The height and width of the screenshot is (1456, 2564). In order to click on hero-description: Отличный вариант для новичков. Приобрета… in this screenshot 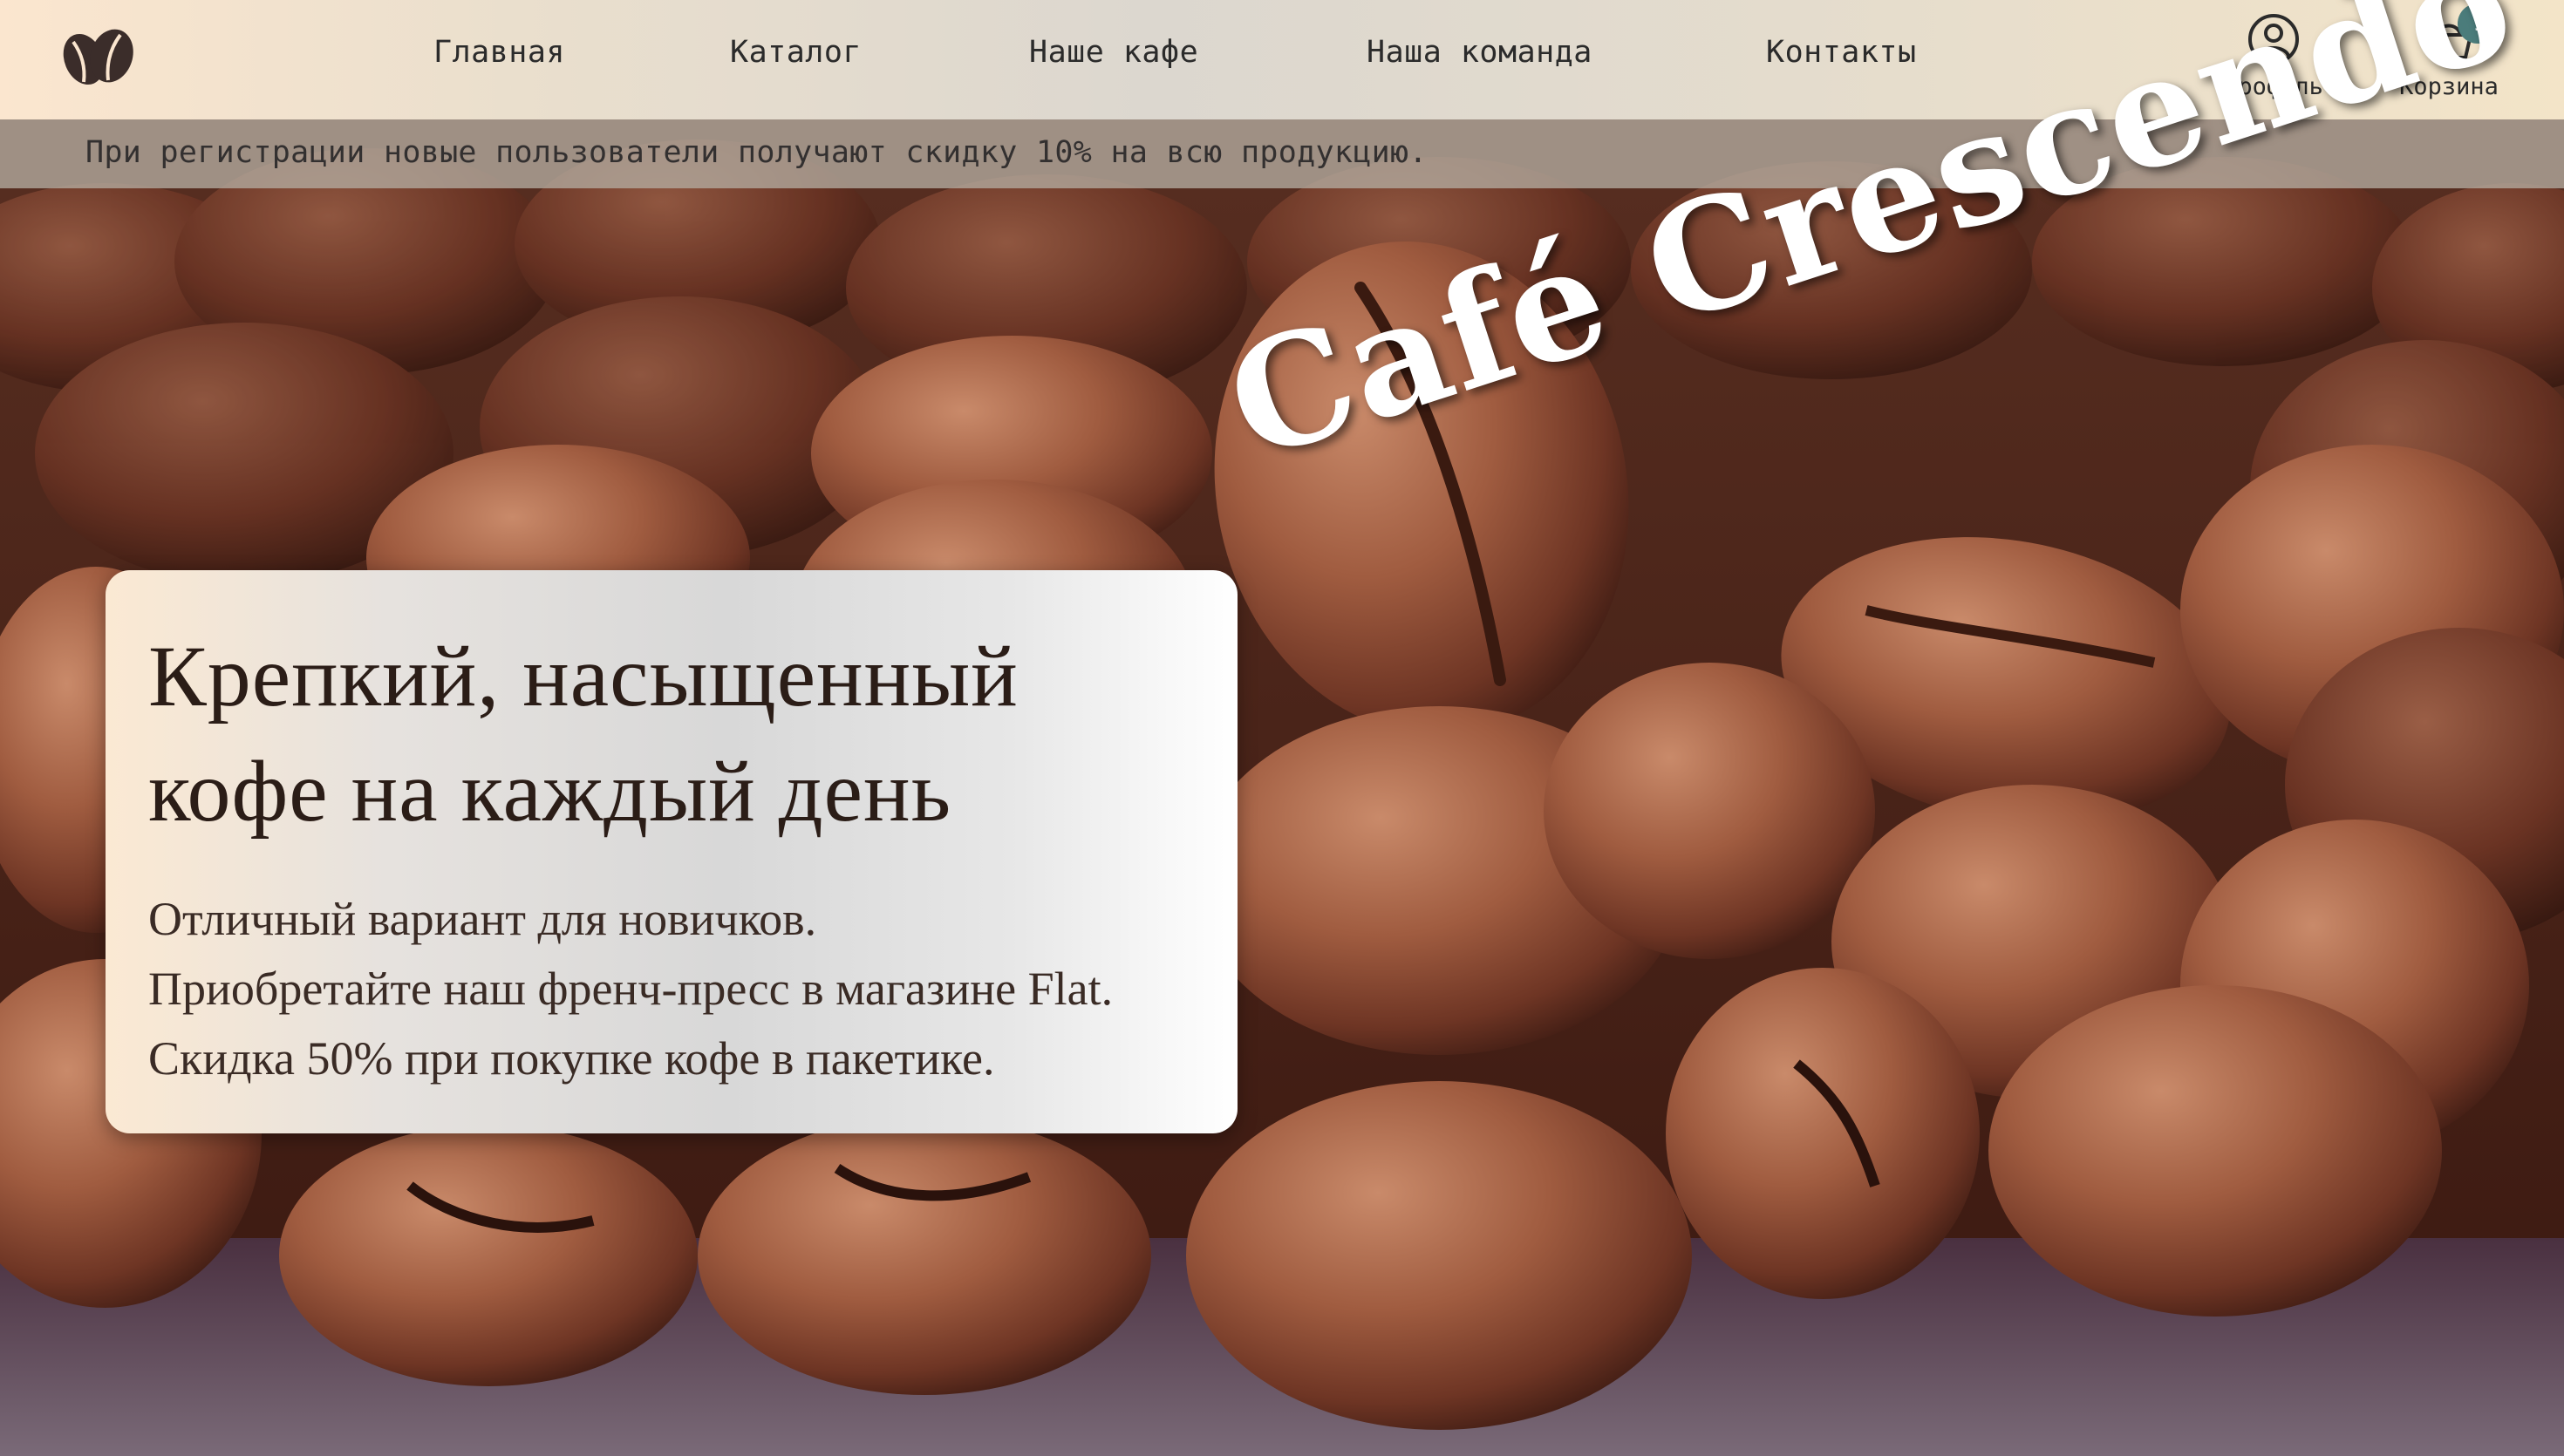, I will do `click(684, 988)`.